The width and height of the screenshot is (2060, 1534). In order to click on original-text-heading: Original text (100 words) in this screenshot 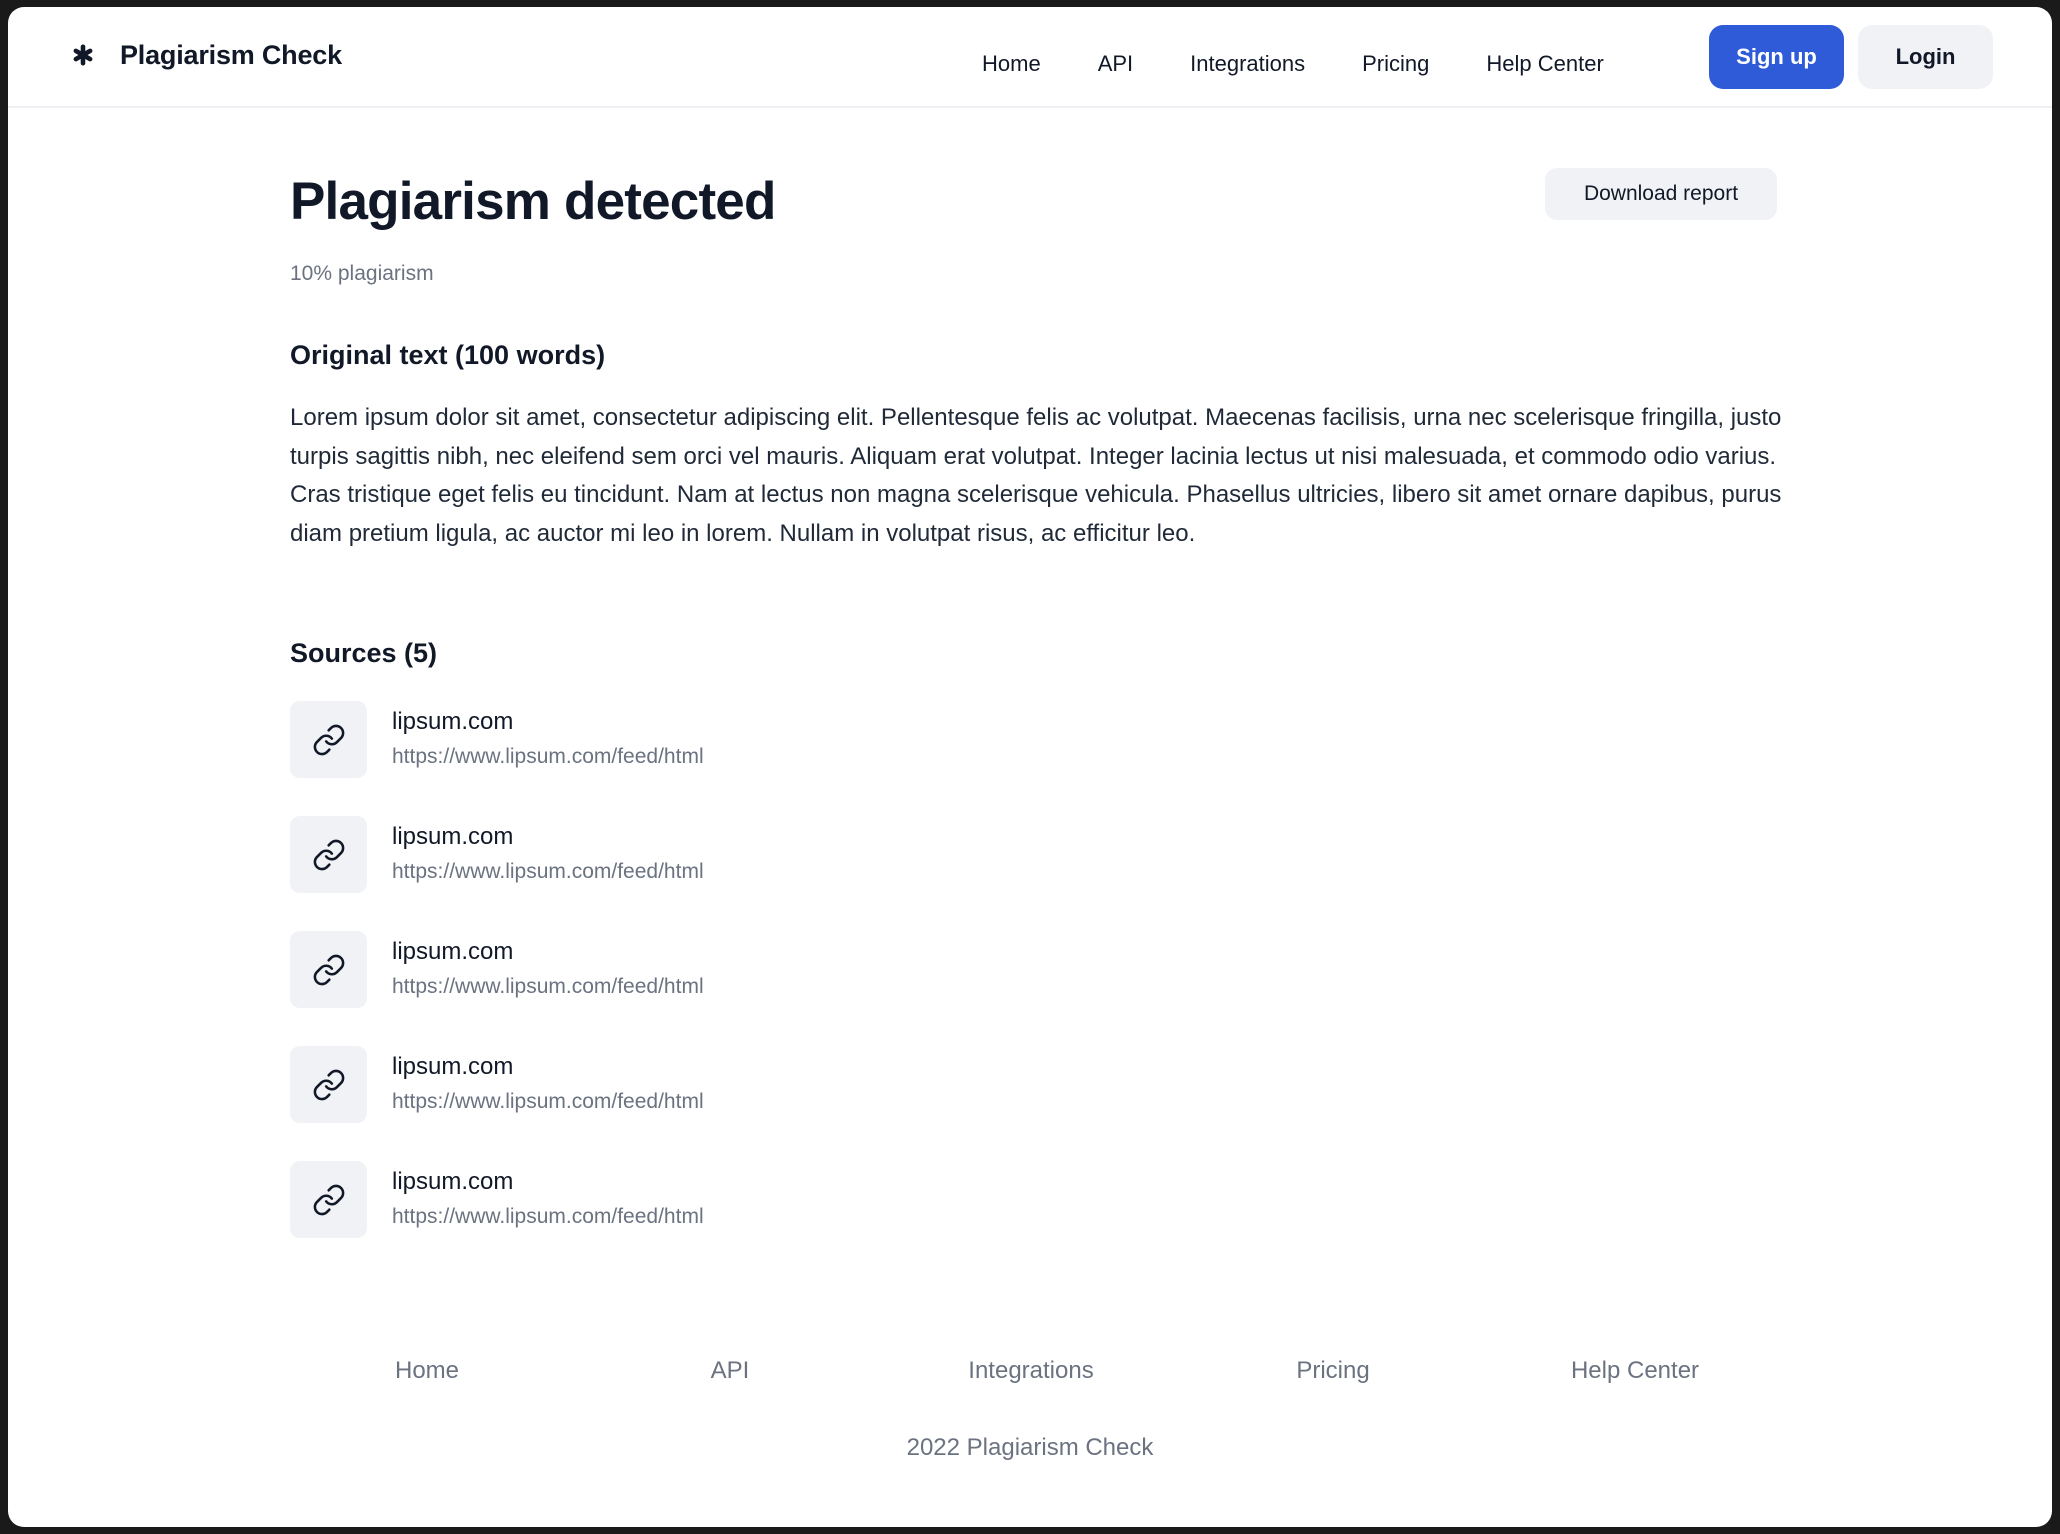, I will do `click(448, 355)`.